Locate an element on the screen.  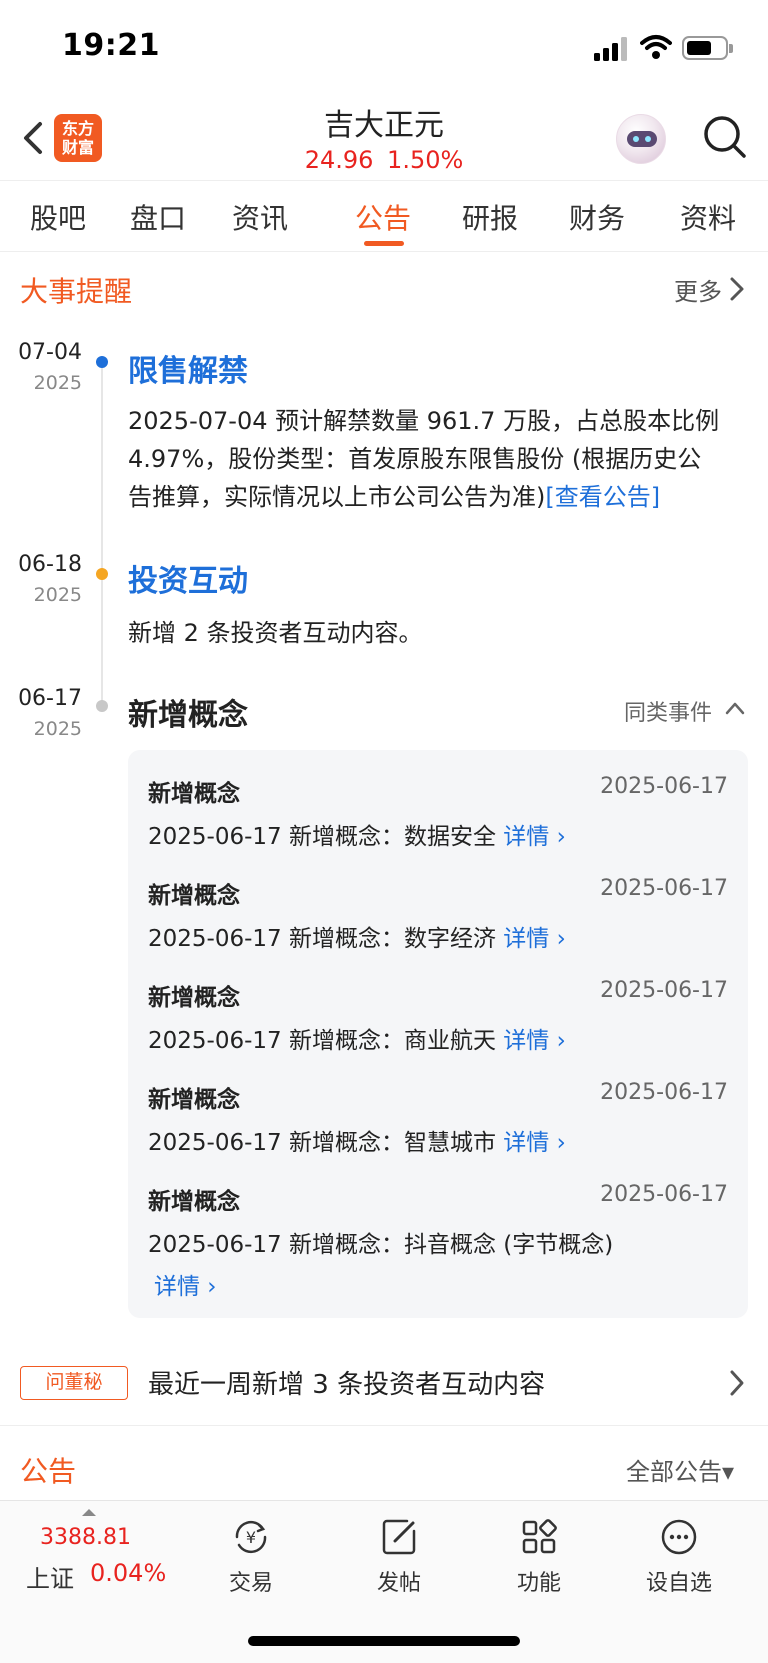
chevron-up-icon is located at coordinates (735, 708).